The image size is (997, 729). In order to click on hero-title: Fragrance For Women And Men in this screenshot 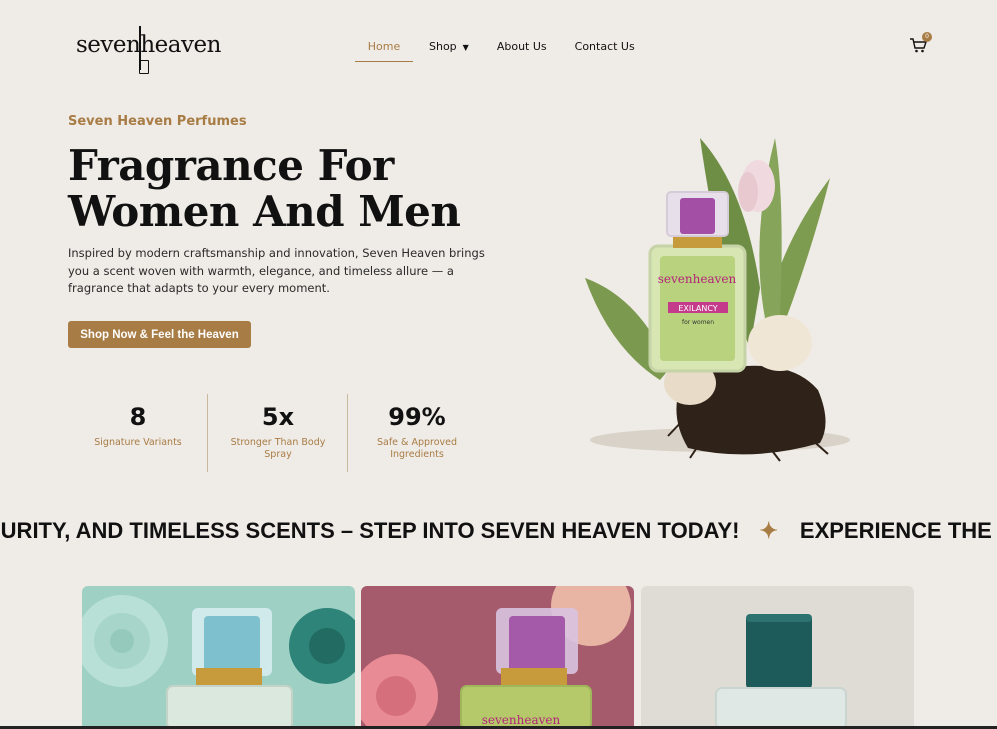, I will do `click(264, 188)`.